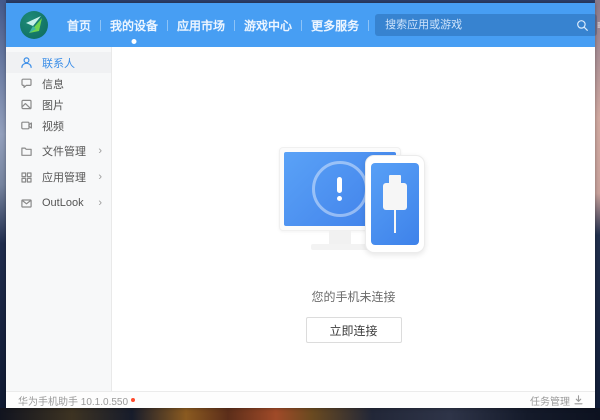 The height and width of the screenshot is (420, 600). Describe the element at coordinates (58, 203) in the screenshot. I see `sidebar-item-outlook: OutLook ›` at that location.